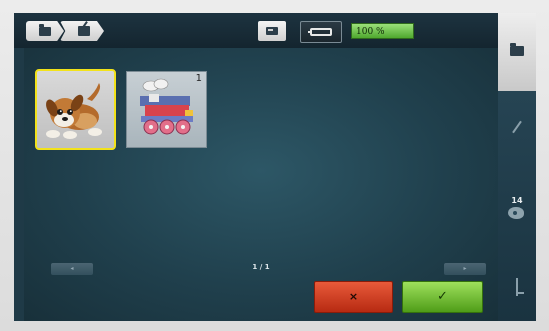 This screenshot has height=331, width=549. Describe the element at coordinates (166, 106) in the screenshot. I see `train-design-image` at that location.